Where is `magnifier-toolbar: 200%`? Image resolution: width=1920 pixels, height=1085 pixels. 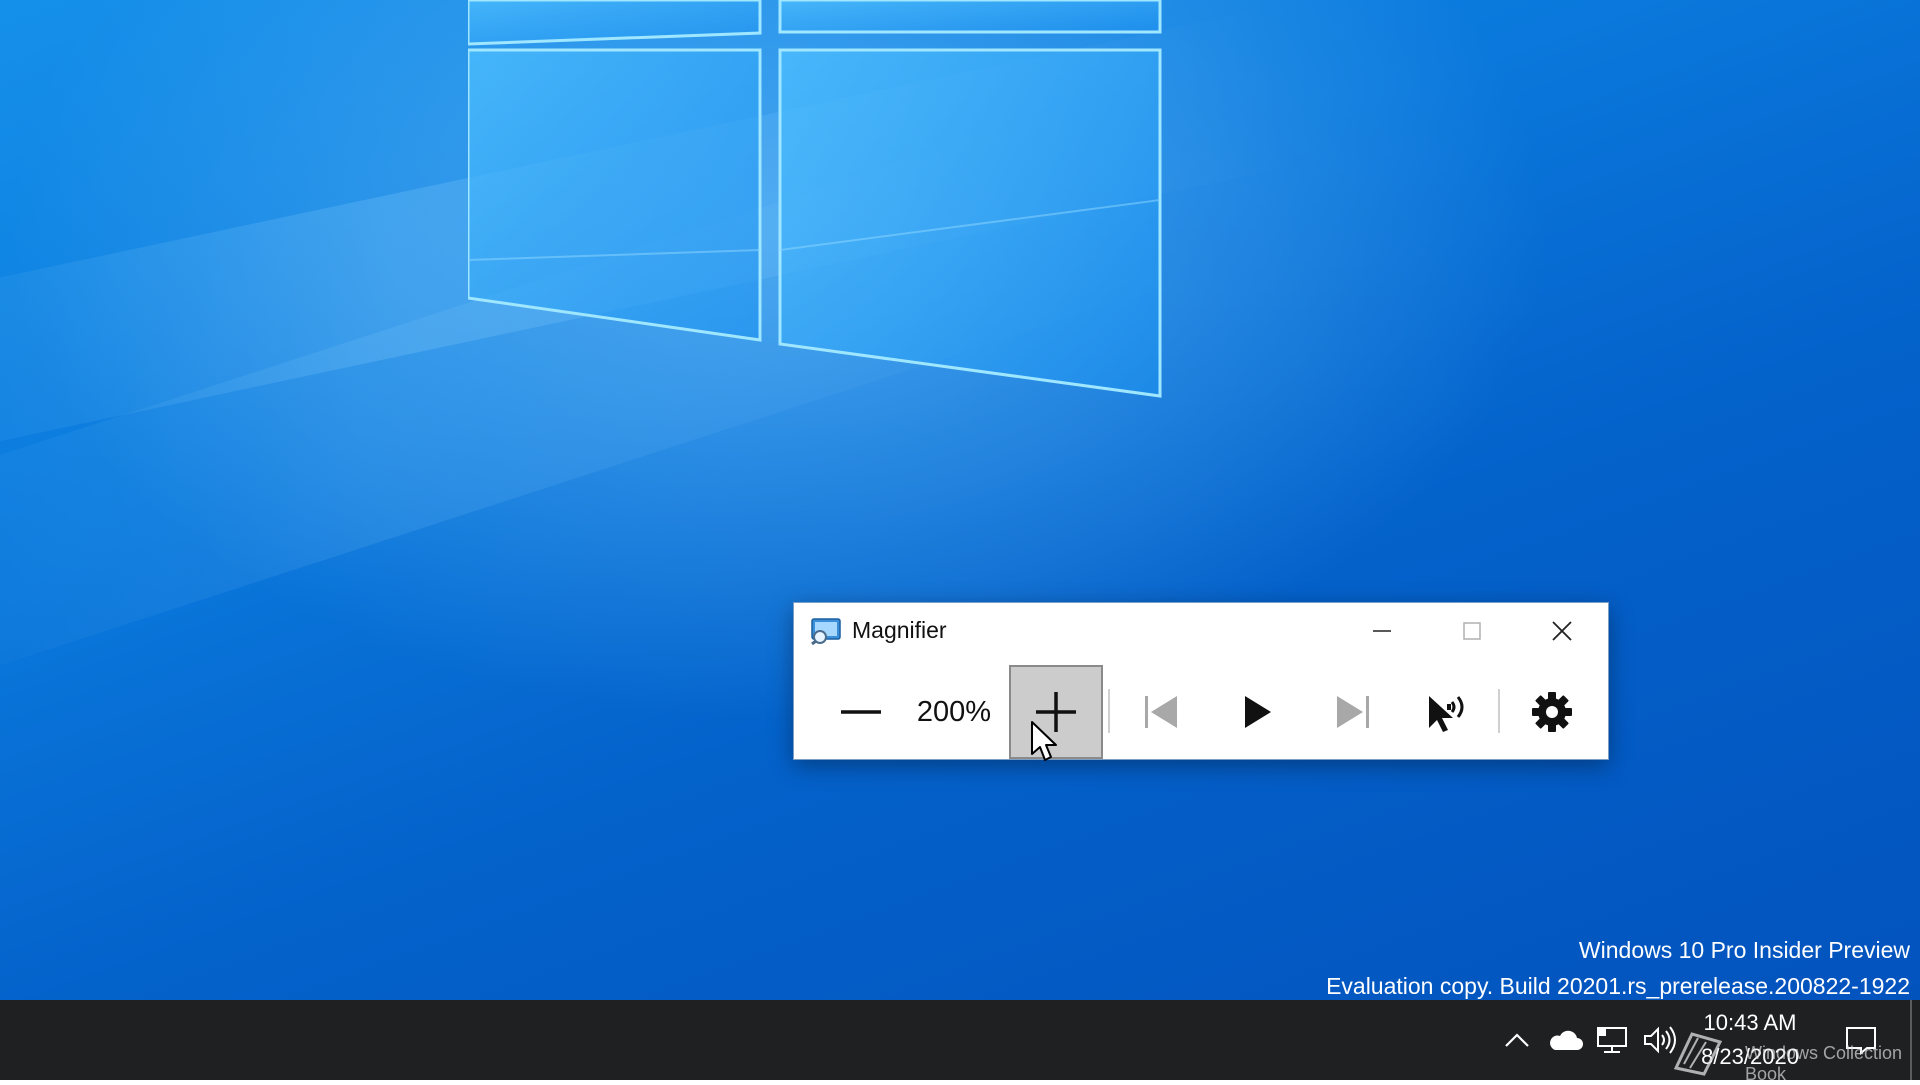 magnifier-toolbar: 200% is located at coordinates (1201, 712).